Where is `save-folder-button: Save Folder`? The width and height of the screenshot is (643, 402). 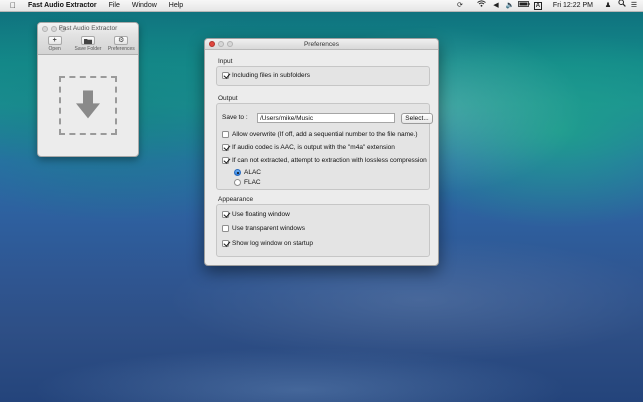
save-folder-button: Save Folder is located at coordinates (88, 44).